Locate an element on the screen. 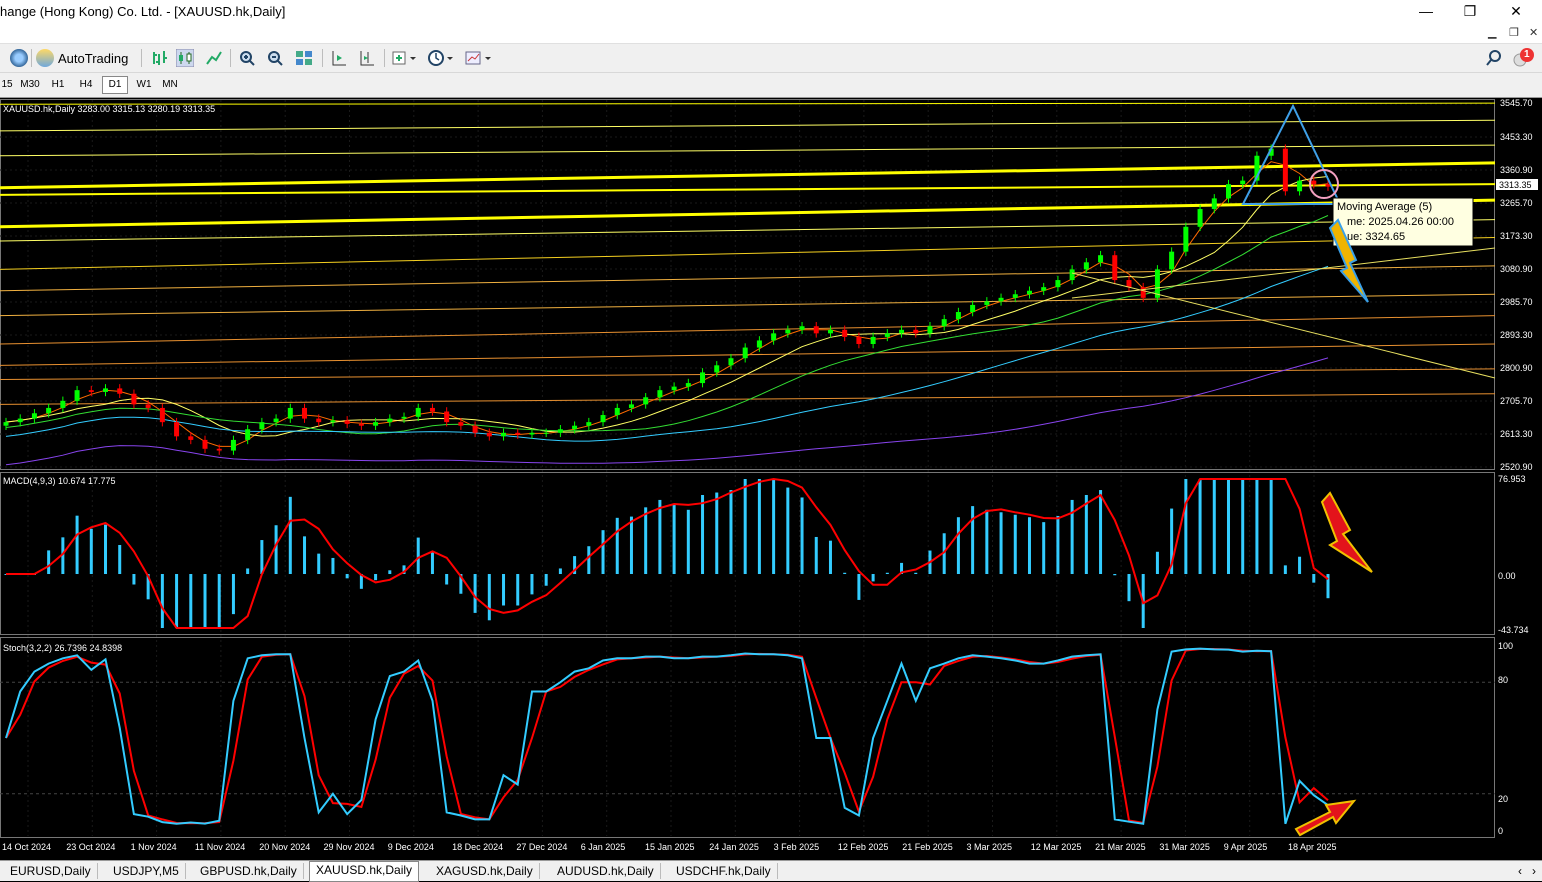 The height and width of the screenshot is (882, 1542). date-tick: 24 Jan 2025 is located at coordinates (734, 847).